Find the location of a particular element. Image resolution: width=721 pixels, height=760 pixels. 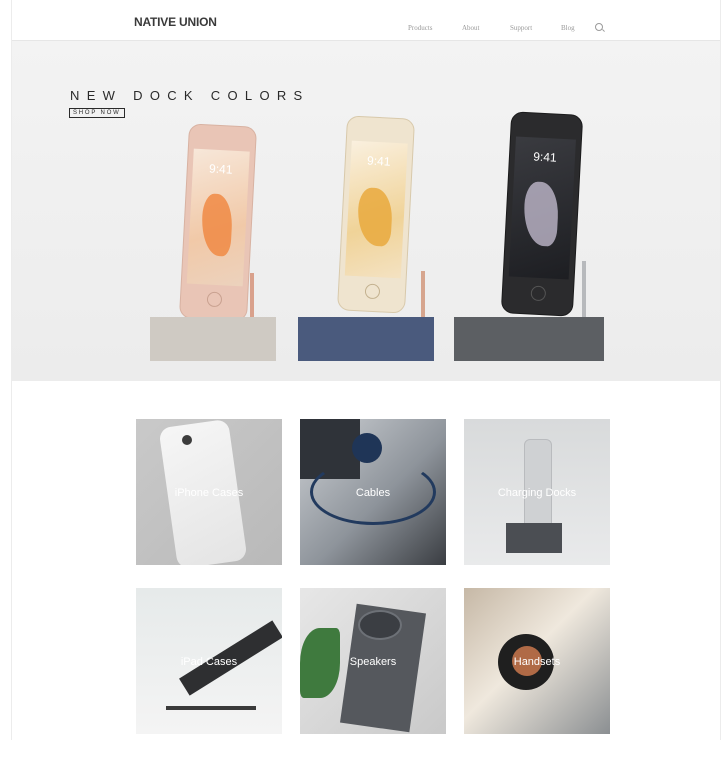

phone-rose-gold: 9:41 is located at coordinates (218, 222).